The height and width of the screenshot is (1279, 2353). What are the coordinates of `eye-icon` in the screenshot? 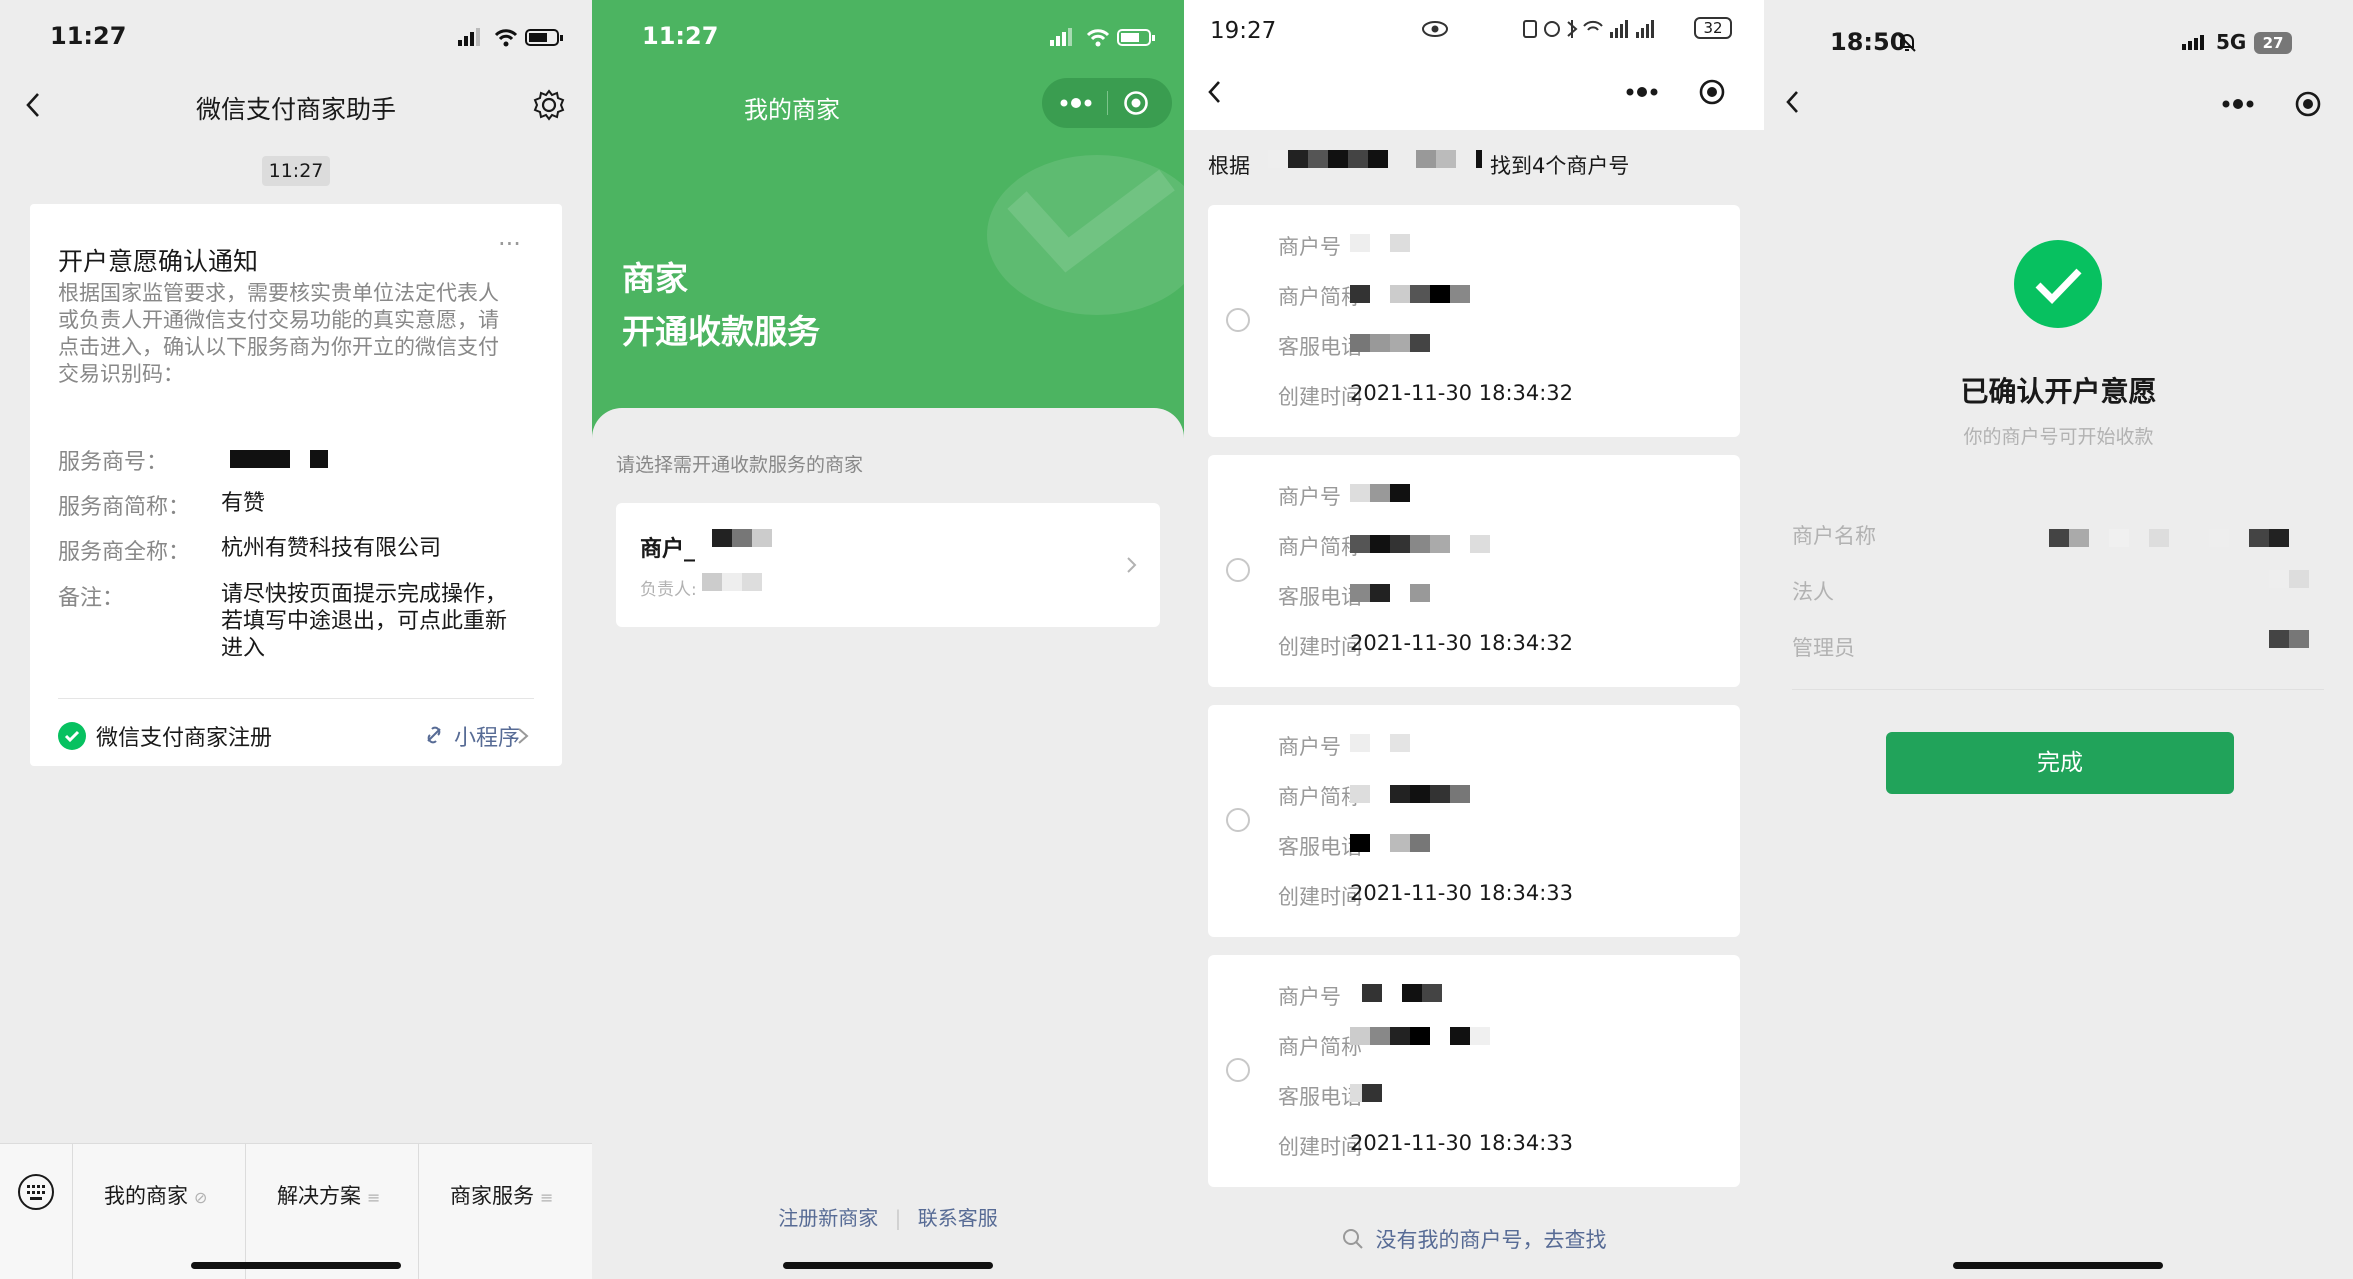 It's located at (1435, 29).